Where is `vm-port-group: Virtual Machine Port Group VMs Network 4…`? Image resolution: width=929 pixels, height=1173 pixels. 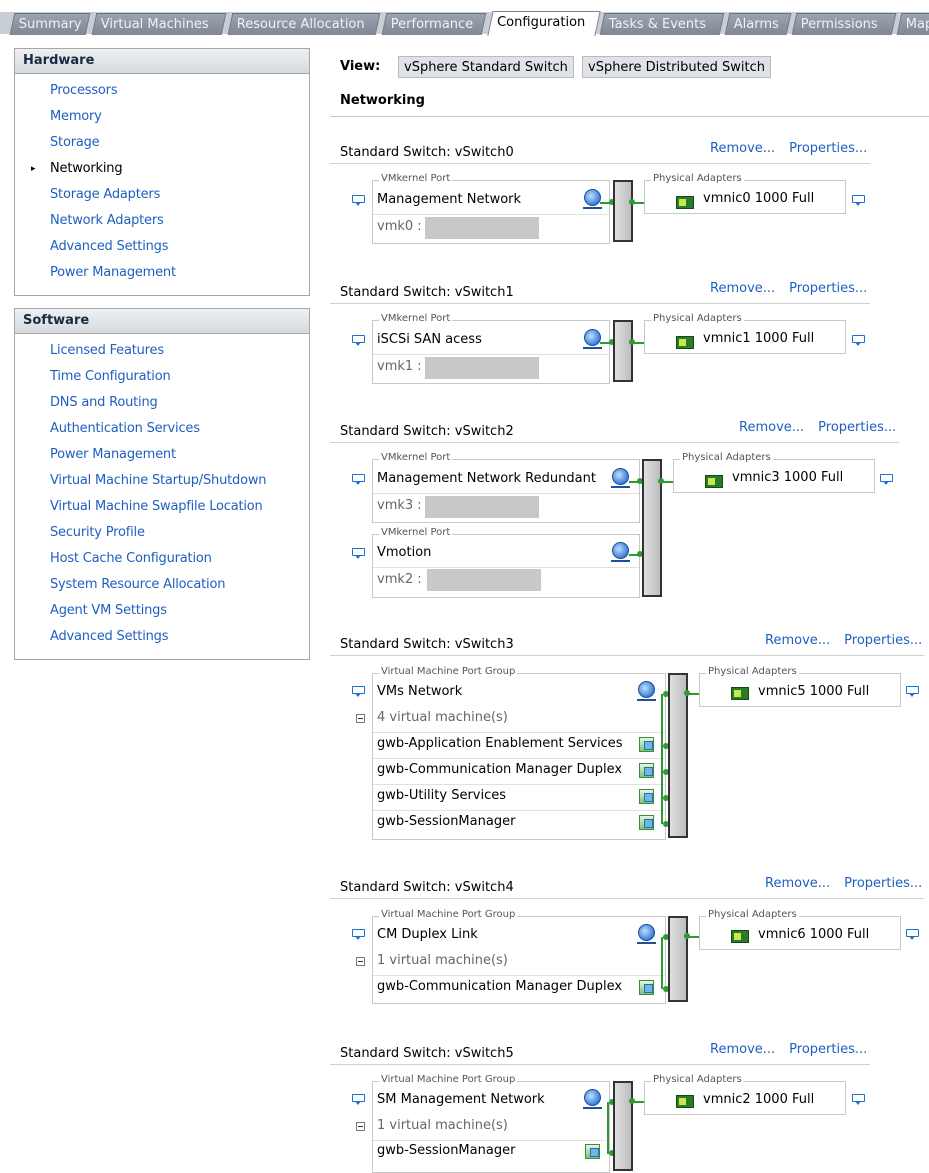
vm-port-group: Virtual Machine Port Group VMs Network 4… is located at coordinates (519, 753).